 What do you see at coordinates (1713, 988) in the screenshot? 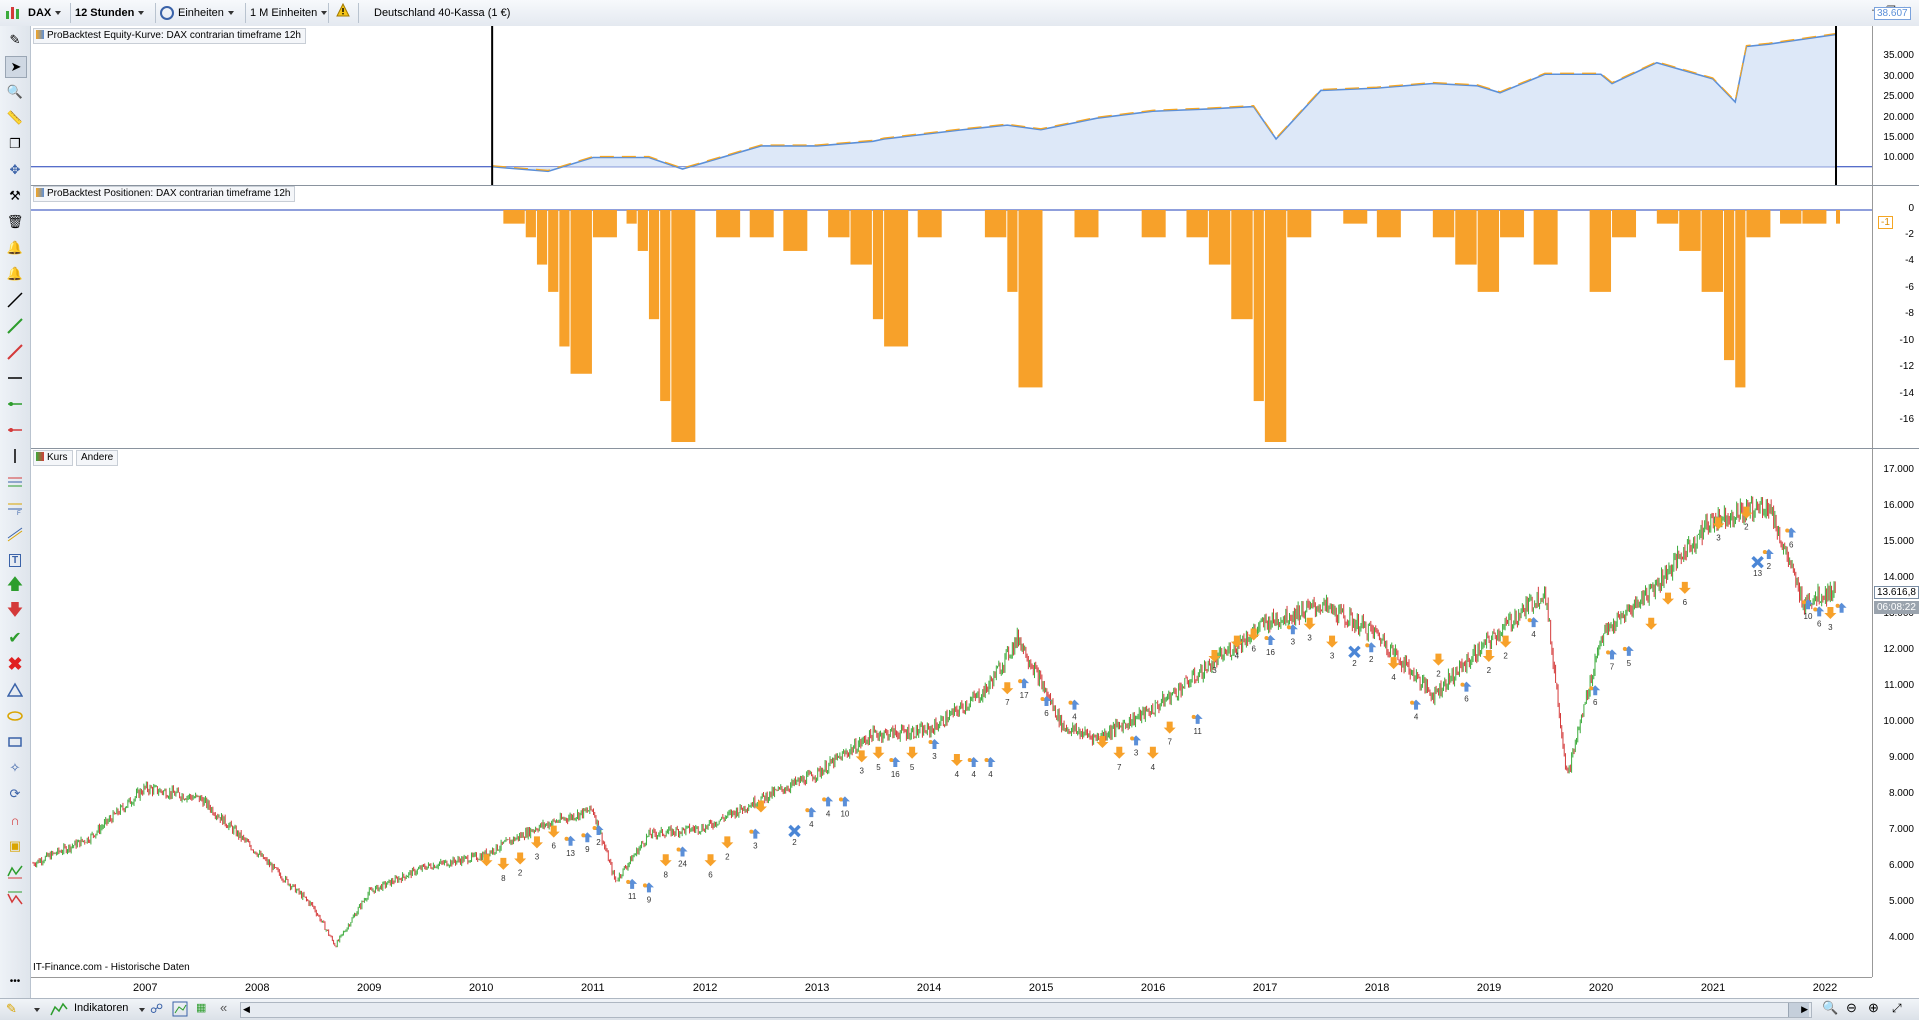
I see `year-label: 2021` at bounding box center [1713, 988].